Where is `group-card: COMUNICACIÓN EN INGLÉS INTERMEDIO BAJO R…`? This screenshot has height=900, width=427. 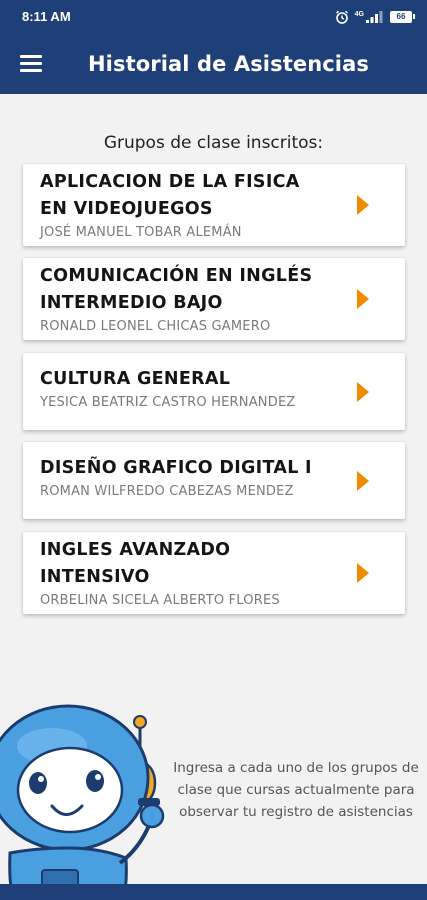
group-card: COMUNICACIÓN EN INGLÉS INTERMEDIO BAJO R… is located at coordinates (214, 299).